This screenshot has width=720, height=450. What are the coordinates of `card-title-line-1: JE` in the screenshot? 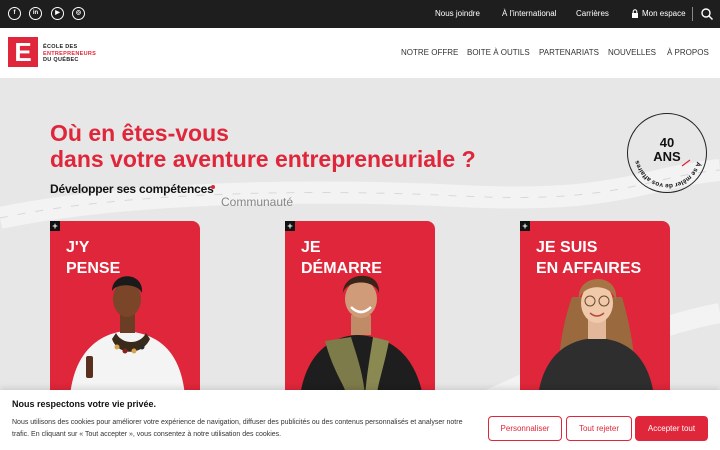 It's located at (311, 247).